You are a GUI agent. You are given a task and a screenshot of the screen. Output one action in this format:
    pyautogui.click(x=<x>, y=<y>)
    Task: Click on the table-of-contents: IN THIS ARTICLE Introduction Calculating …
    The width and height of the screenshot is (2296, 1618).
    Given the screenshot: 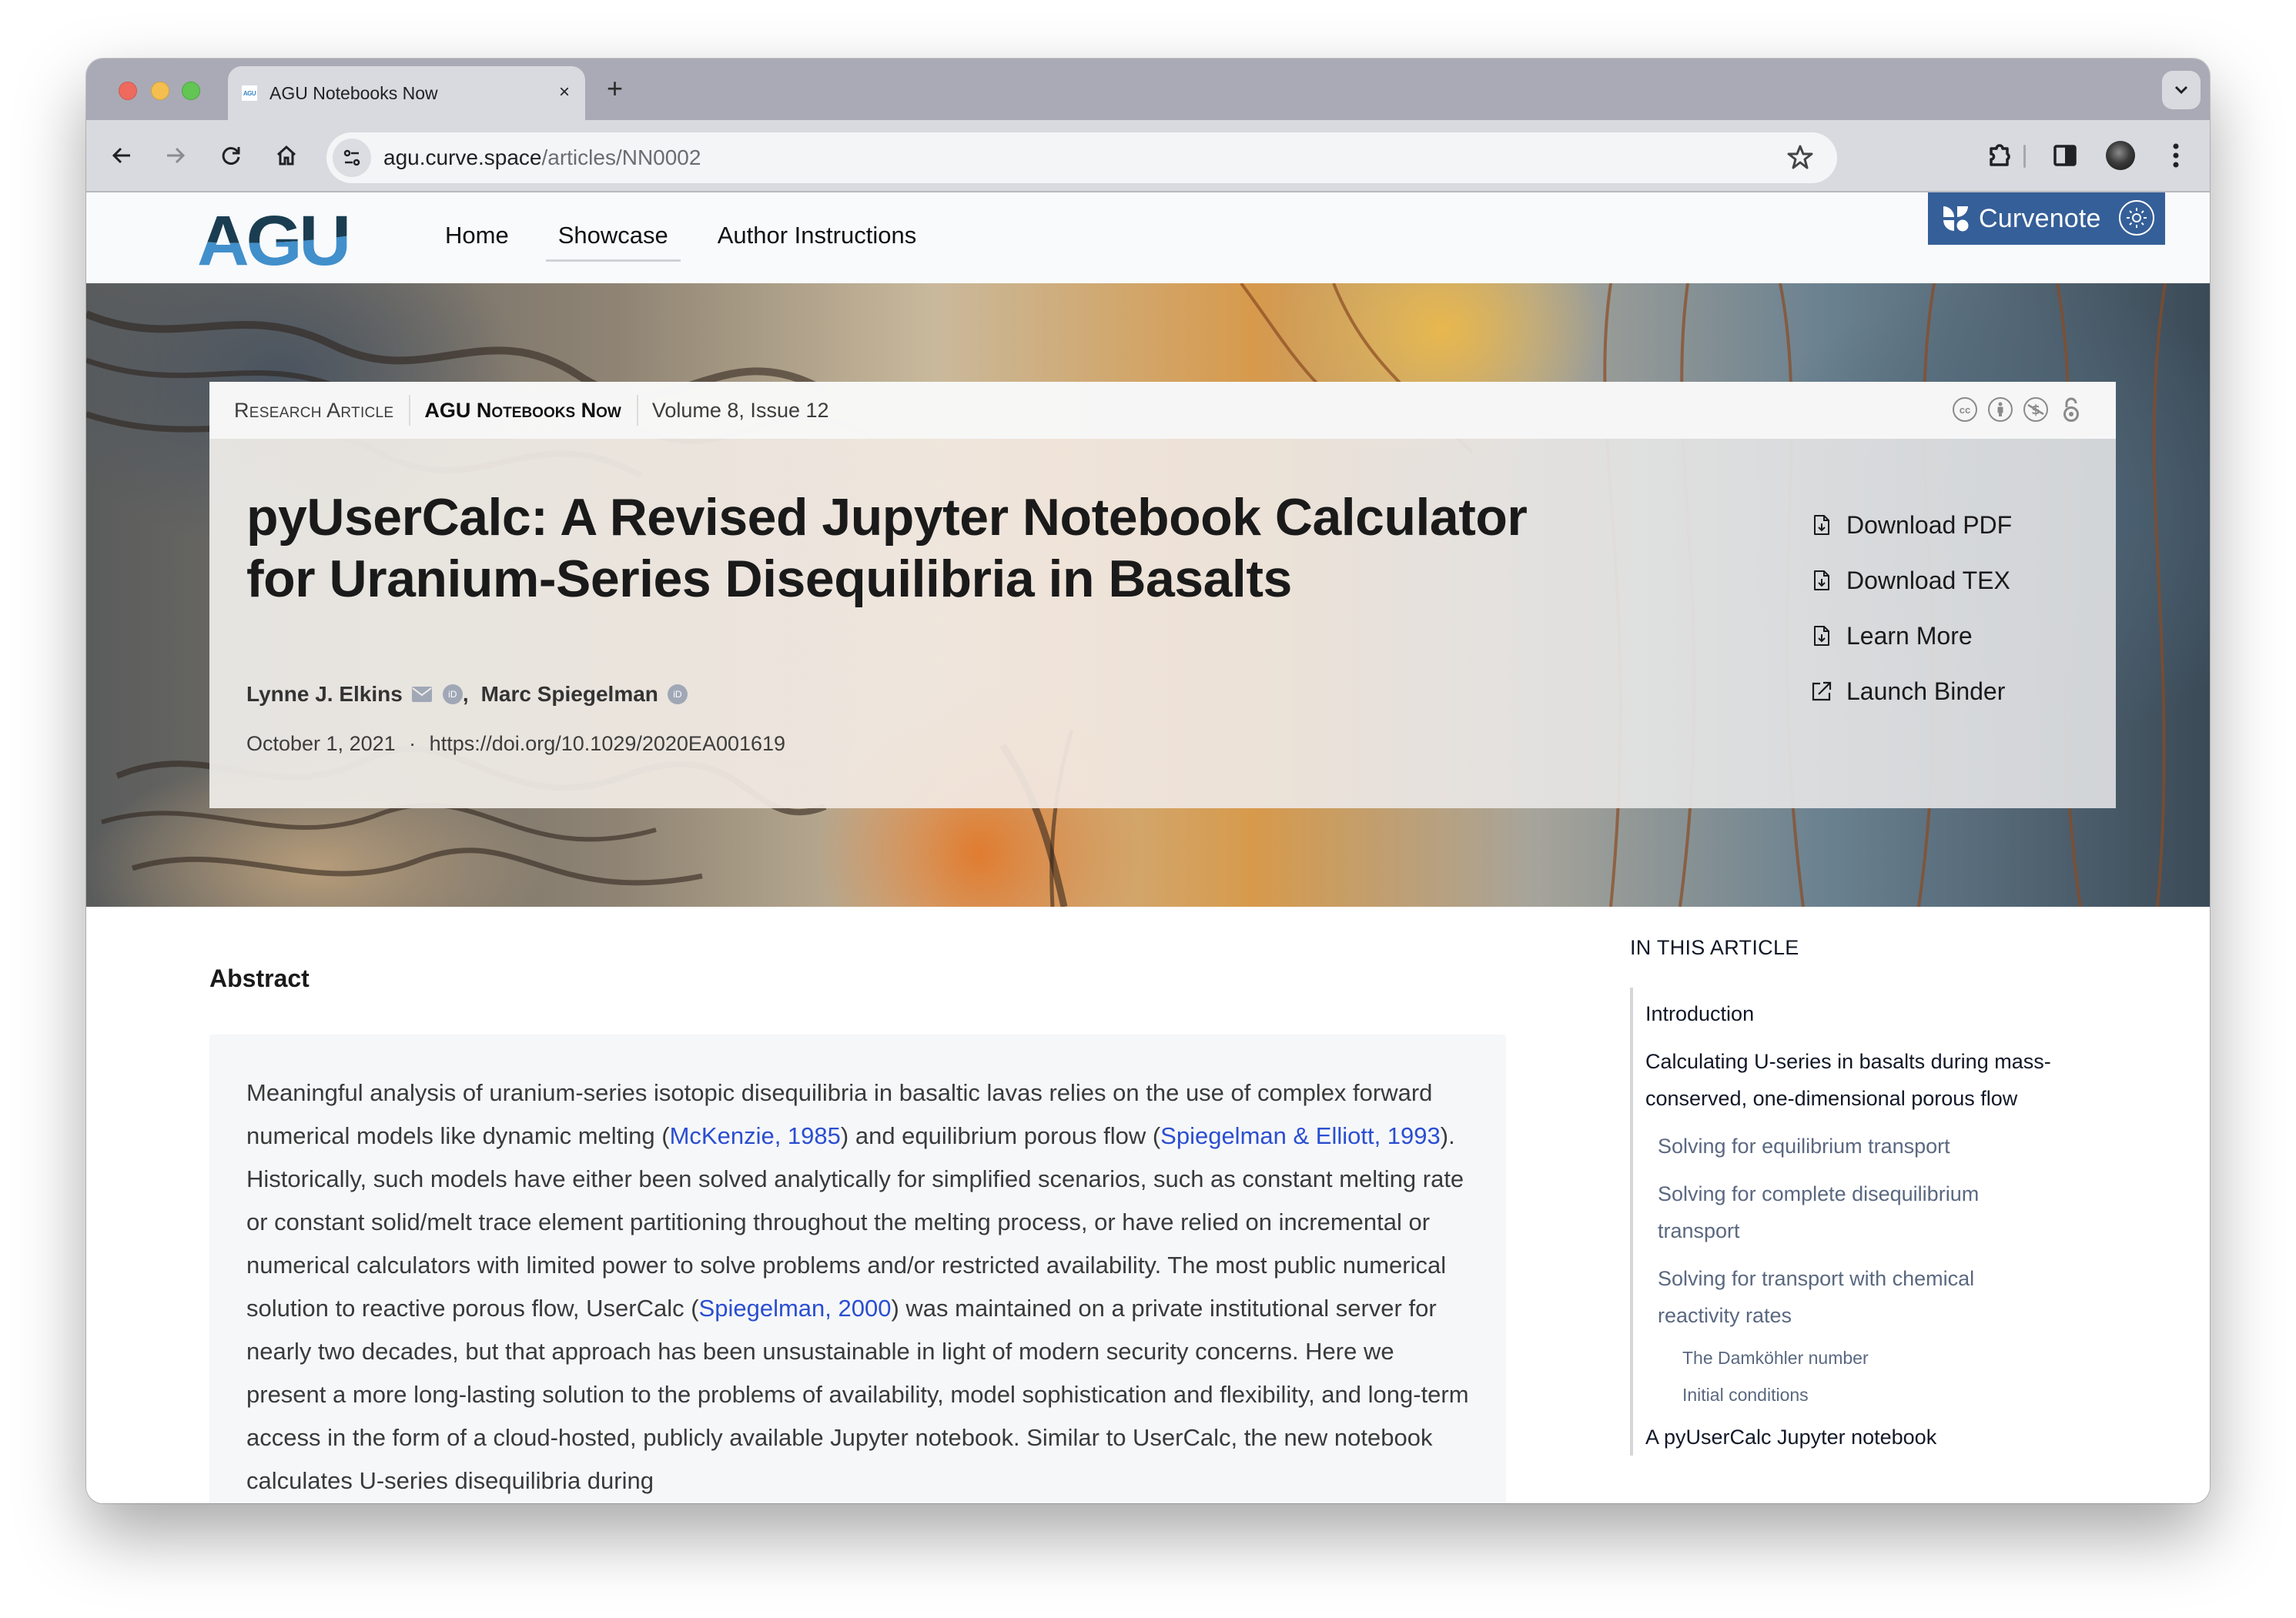 What is the action you would take?
    pyautogui.click(x=1845, y=1201)
    